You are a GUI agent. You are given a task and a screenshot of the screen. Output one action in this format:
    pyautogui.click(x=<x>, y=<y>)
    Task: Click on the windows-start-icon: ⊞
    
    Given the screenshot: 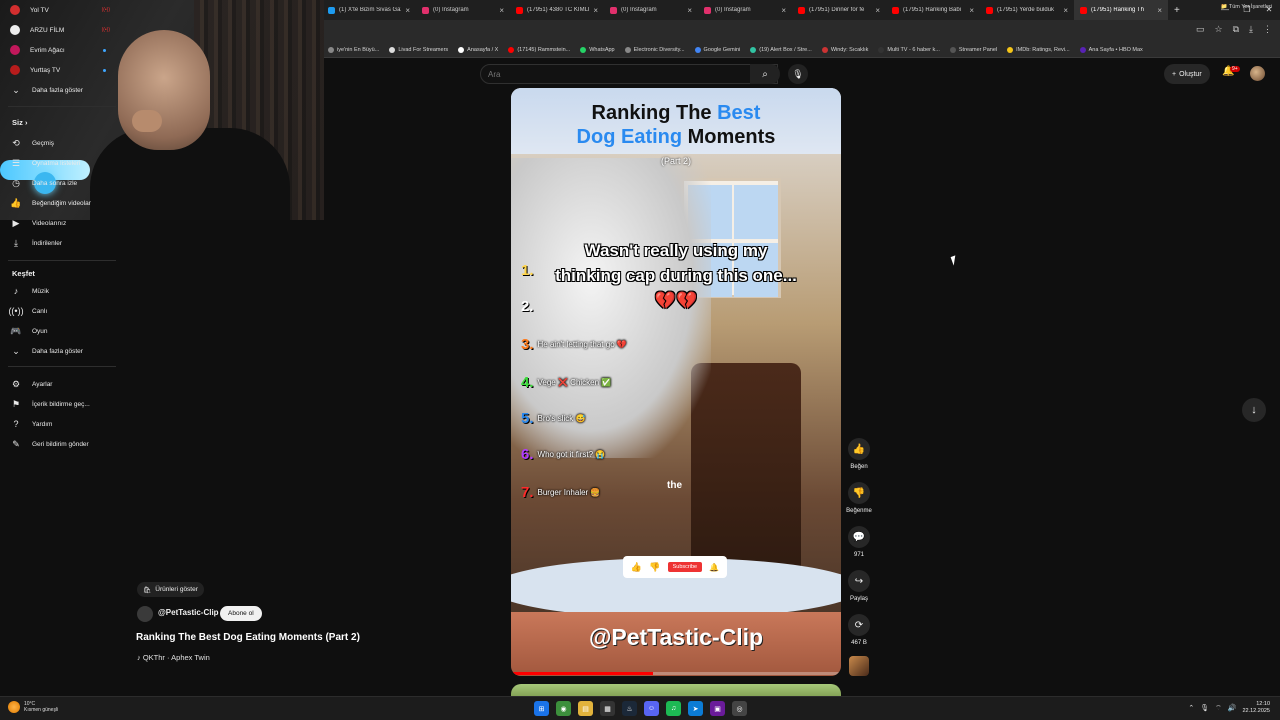 What is the action you would take?
    pyautogui.click(x=541, y=708)
    